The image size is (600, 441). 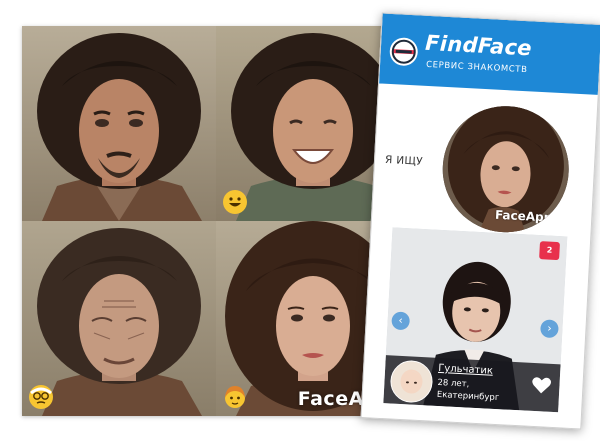 What do you see at coordinates (41, 397) in the screenshot?
I see `old-emoji-icon` at bounding box center [41, 397].